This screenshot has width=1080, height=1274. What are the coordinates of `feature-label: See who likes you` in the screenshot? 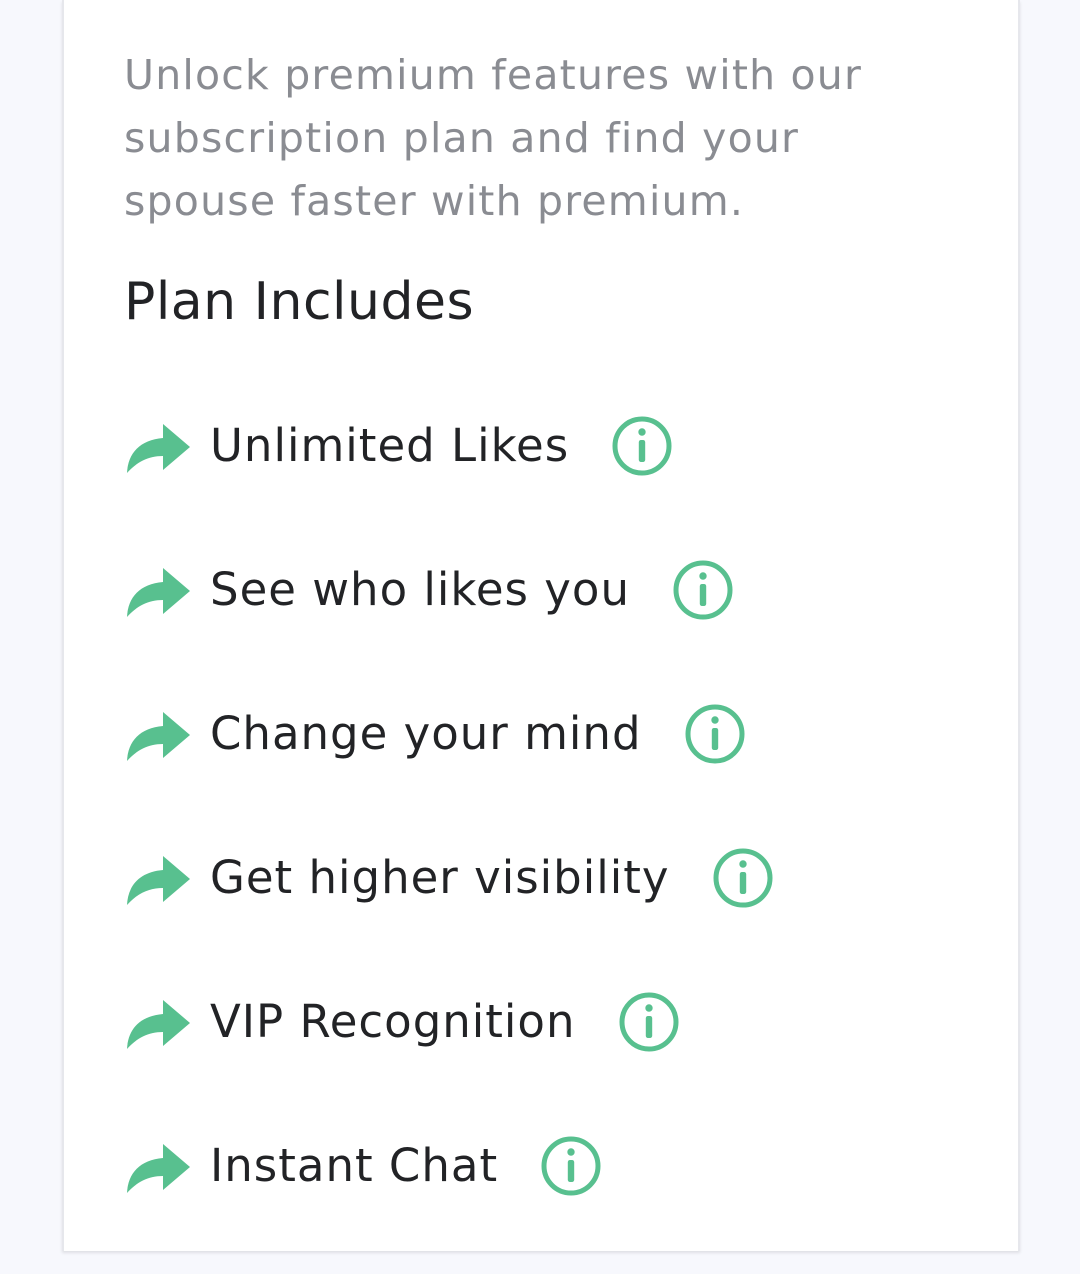 It's located at (420, 589).